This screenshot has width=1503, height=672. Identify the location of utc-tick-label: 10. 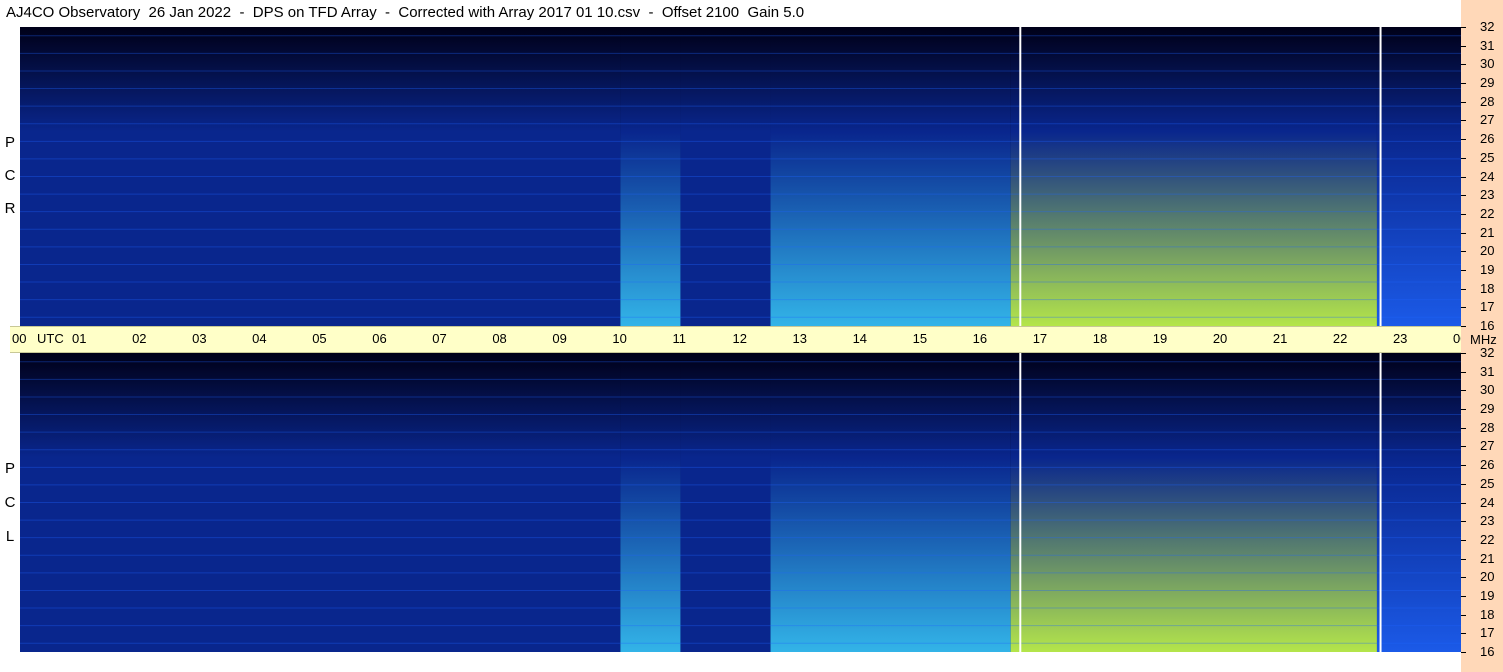
(619, 338).